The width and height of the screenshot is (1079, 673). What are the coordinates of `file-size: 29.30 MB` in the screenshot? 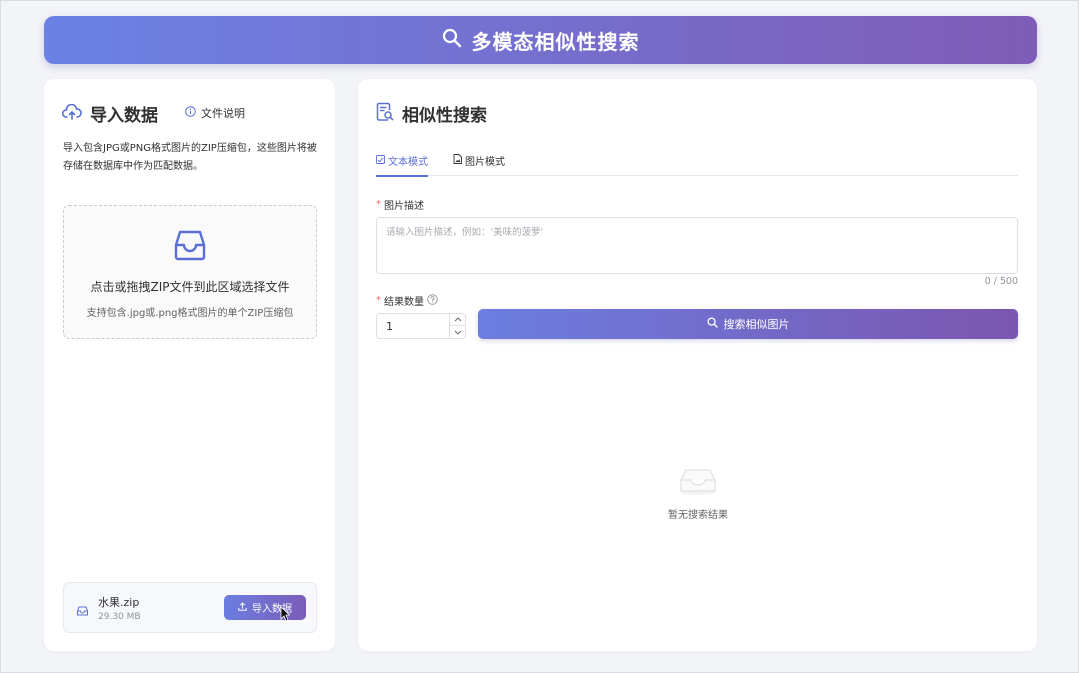 It's located at (119, 617).